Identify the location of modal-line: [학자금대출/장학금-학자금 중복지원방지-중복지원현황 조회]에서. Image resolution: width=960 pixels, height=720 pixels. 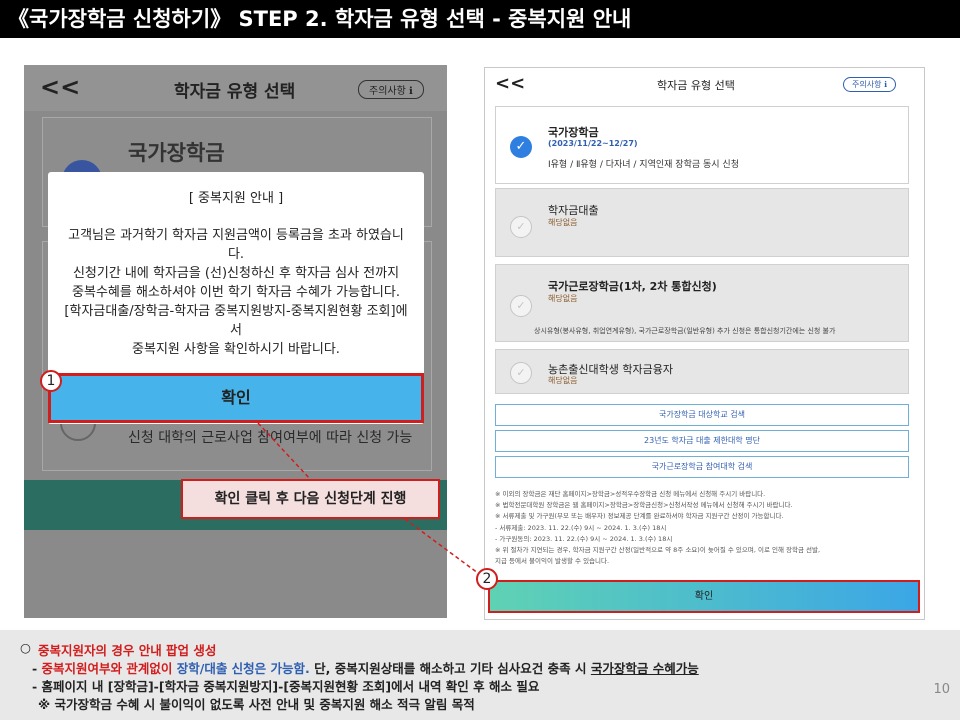
(236, 321).